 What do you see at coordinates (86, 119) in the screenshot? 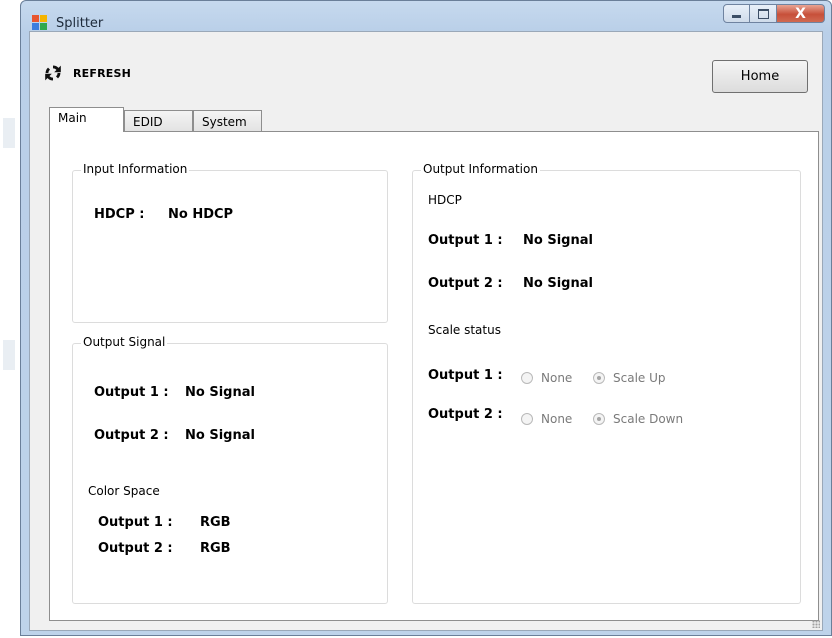
I see `tab-main: Main` at bounding box center [86, 119].